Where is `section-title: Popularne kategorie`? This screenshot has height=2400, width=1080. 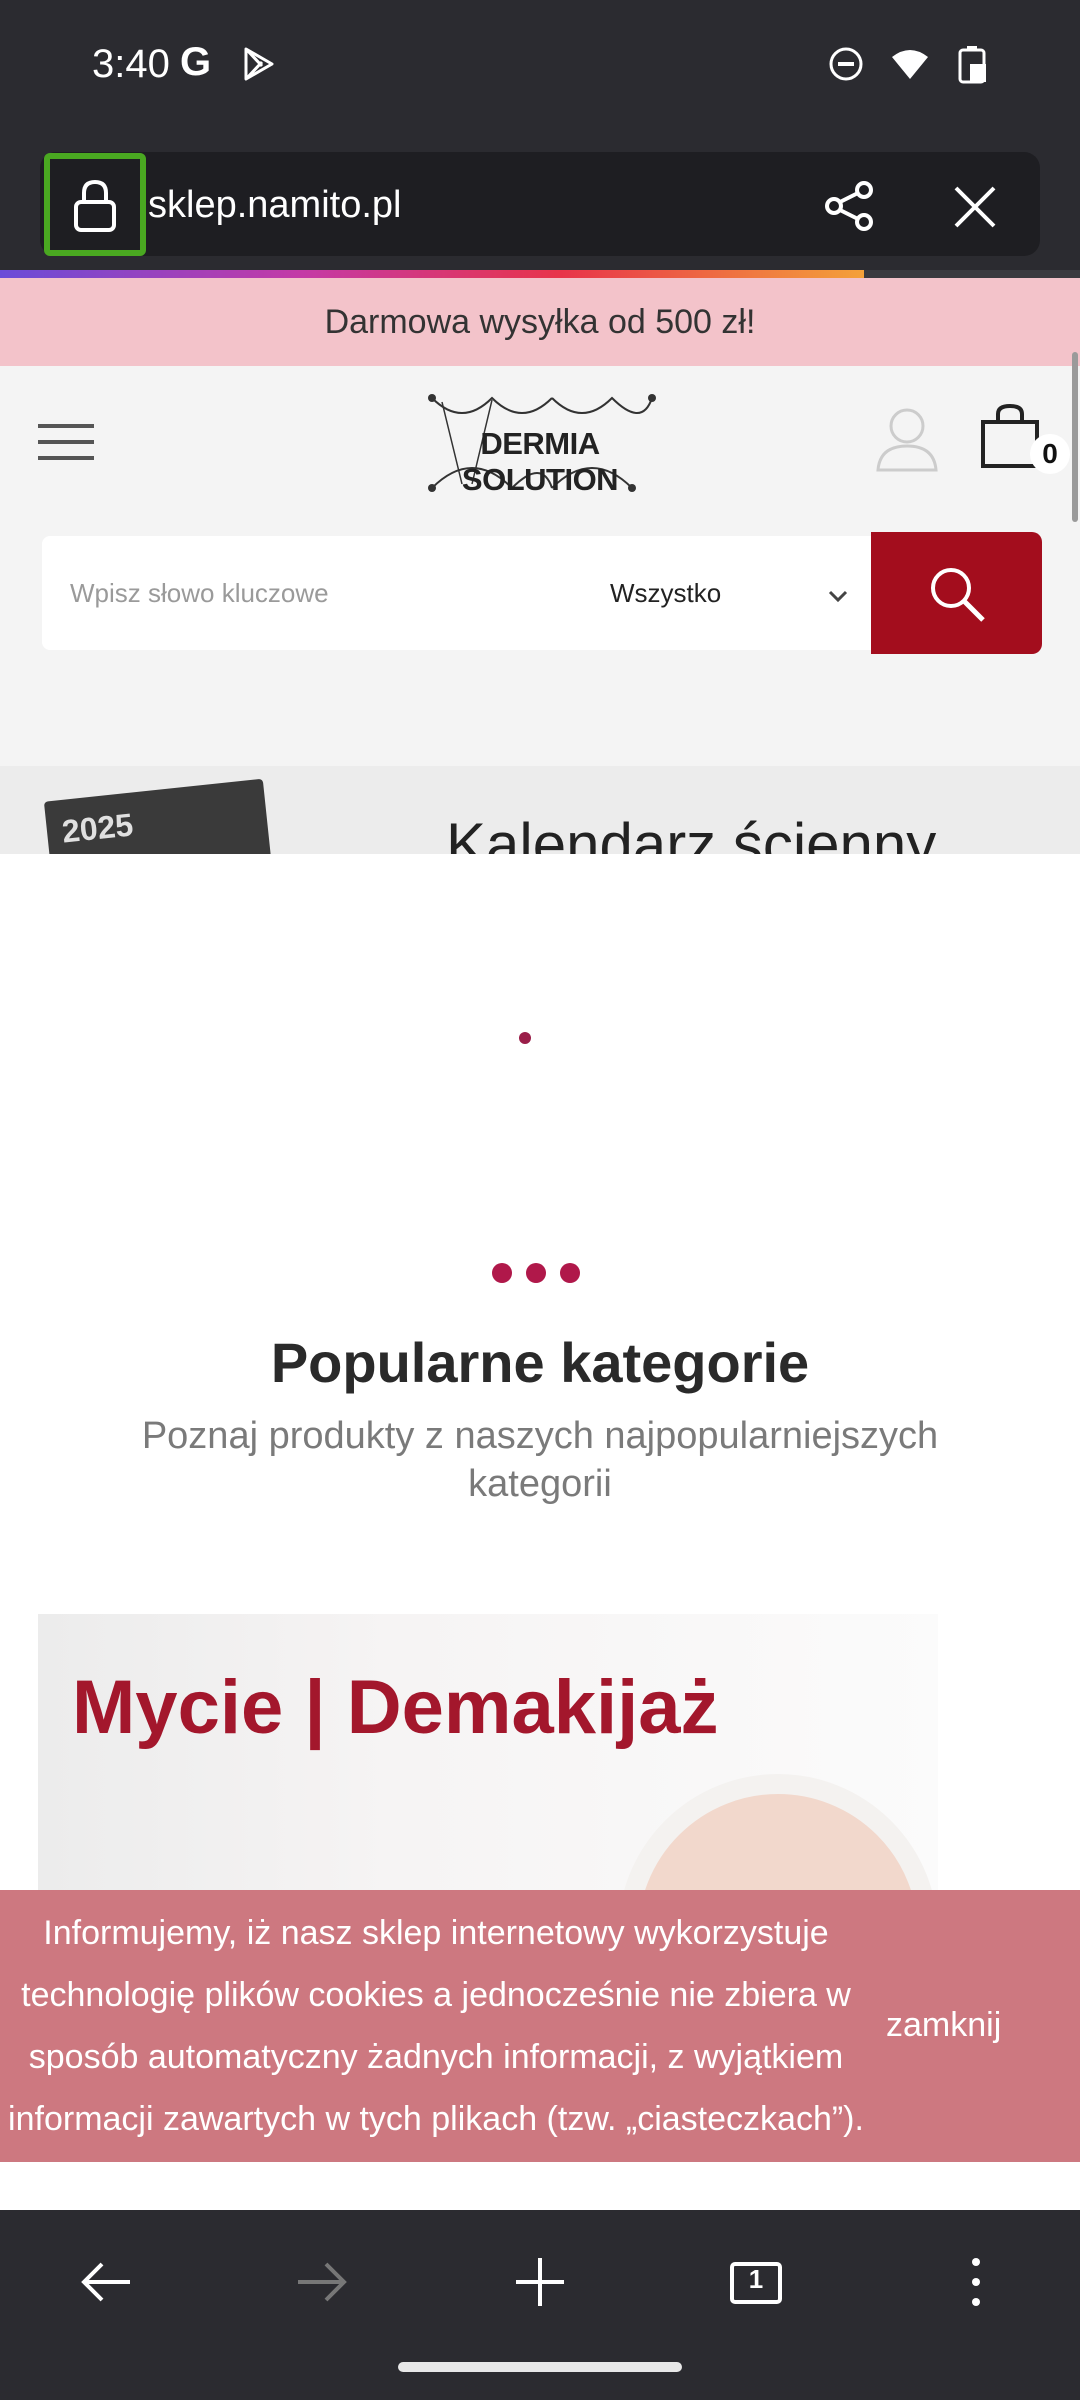 section-title: Popularne kategorie is located at coordinates (540, 1362).